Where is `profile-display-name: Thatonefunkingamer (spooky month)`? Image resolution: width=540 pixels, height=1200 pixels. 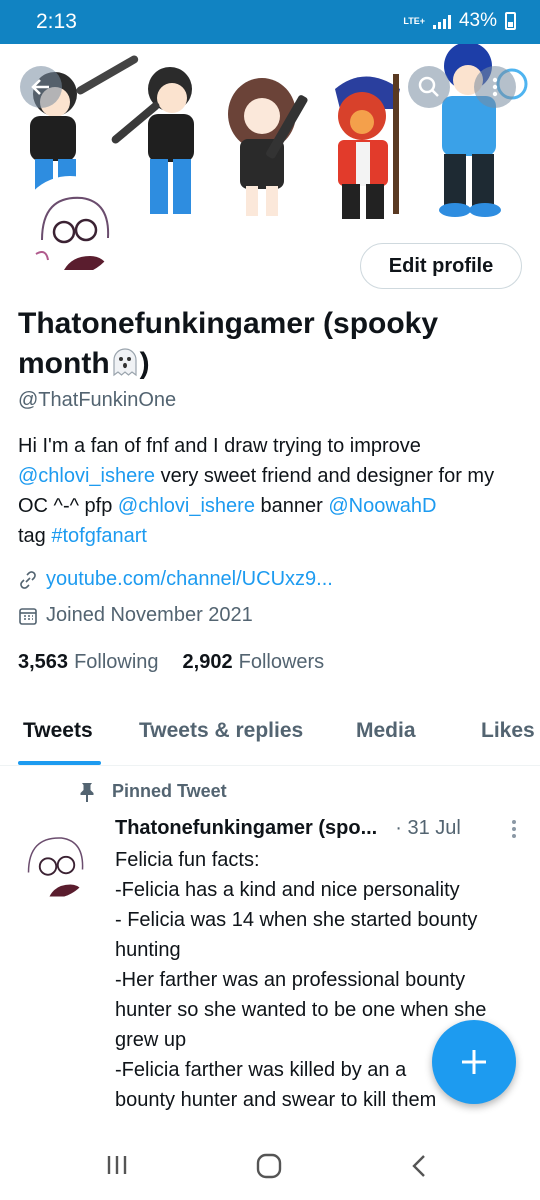 profile-display-name: Thatonefunkingamer (spooky month) is located at coordinates (268, 344).